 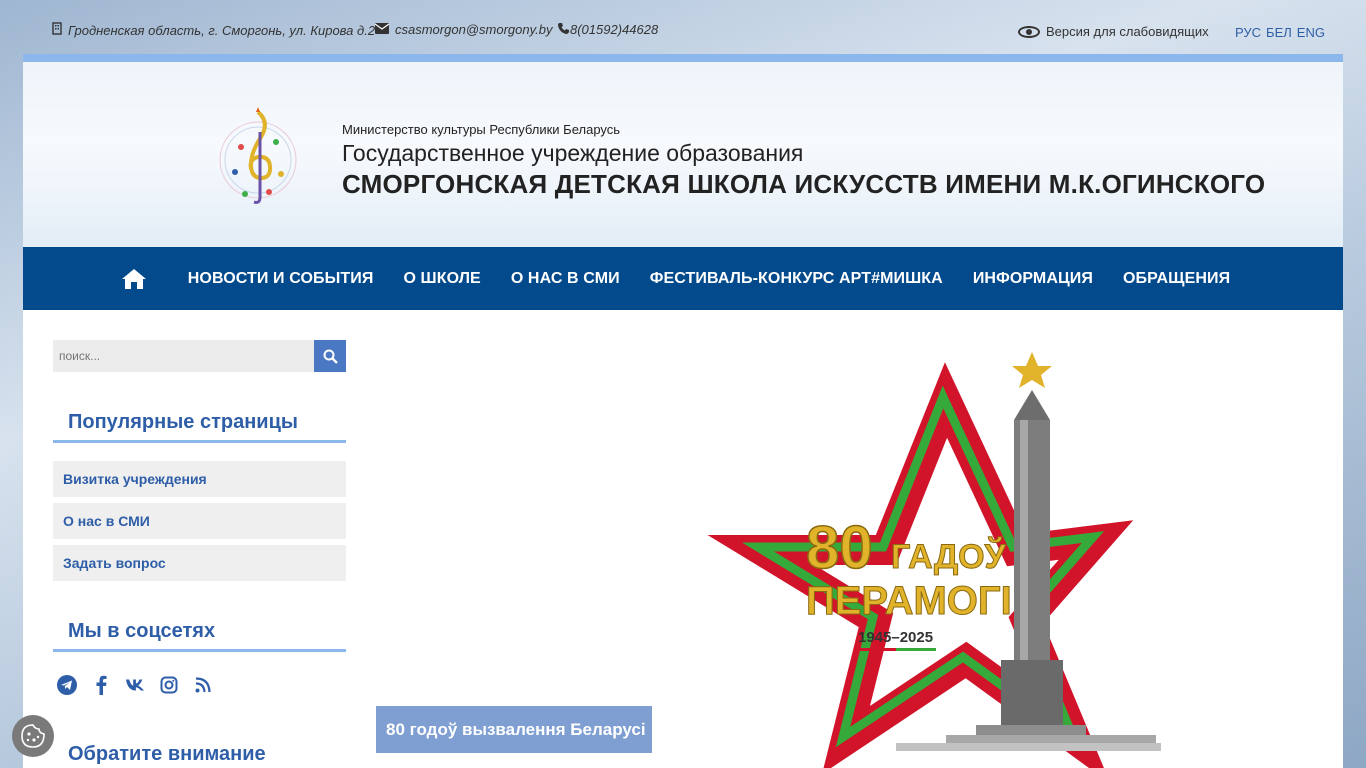 What do you see at coordinates (183, 356) in the screenshot?
I see `search-input` at bounding box center [183, 356].